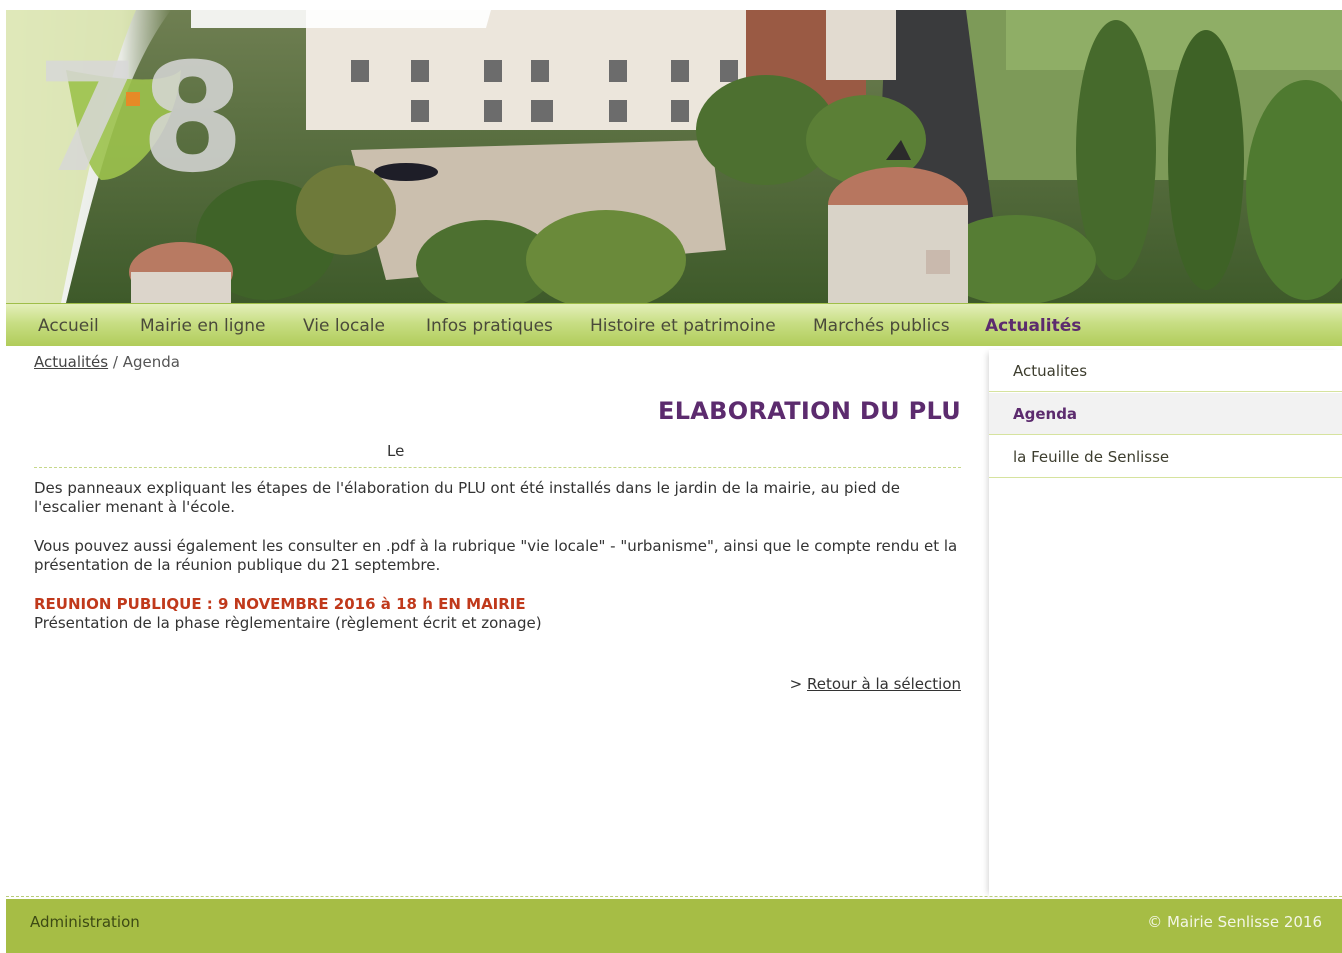  What do you see at coordinates (68, 325) in the screenshot?
I see `nav-item-accueil: Accueil` at bounding box center [68, 325].